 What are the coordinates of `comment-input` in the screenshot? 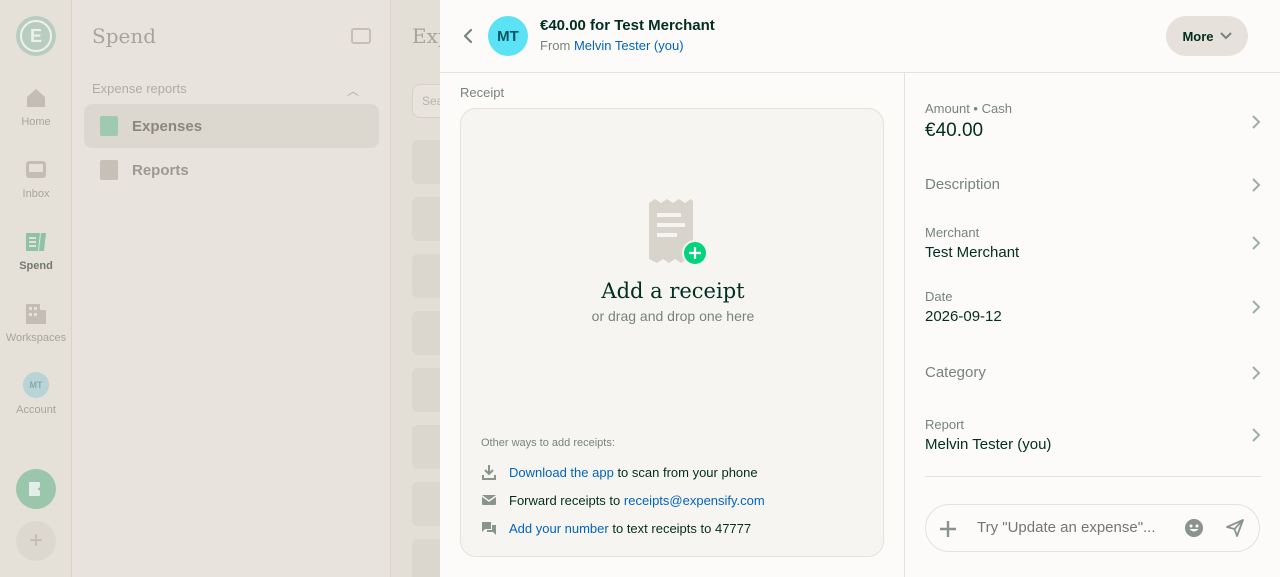 It's located at (1082, 527).